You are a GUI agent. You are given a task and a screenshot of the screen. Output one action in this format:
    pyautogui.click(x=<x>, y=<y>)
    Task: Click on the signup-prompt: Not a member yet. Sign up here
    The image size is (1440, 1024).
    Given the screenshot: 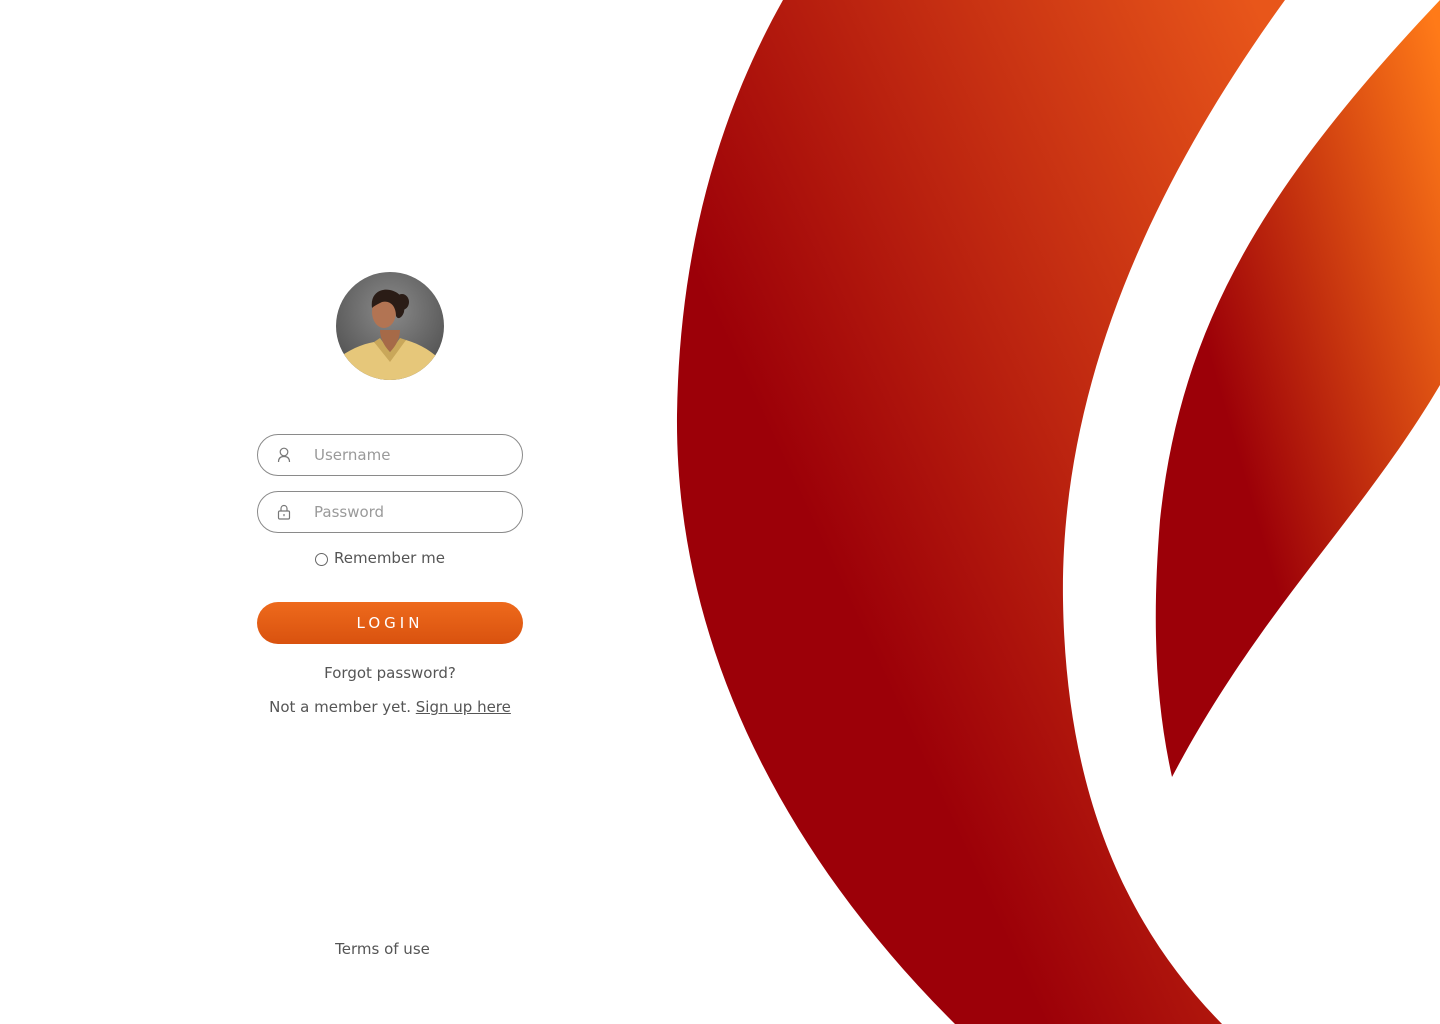 What is the action you would take?
    pyautogui.click(x=390, y=707)
    